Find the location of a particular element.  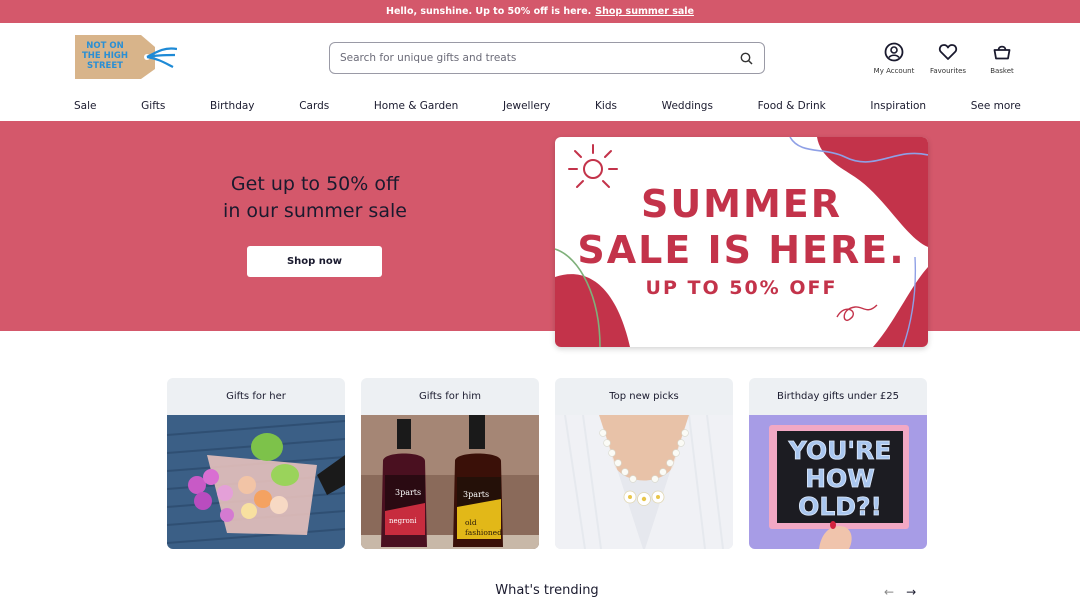

search-bar is located at coordinates (547, 58).